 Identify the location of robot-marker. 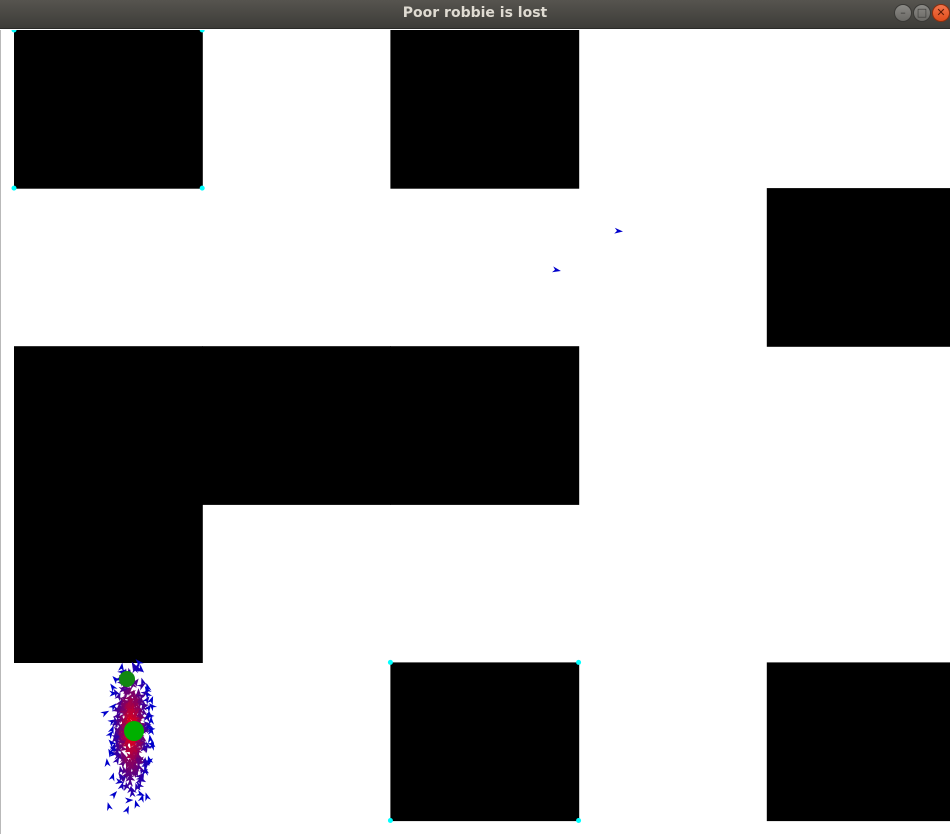
(134, 731).